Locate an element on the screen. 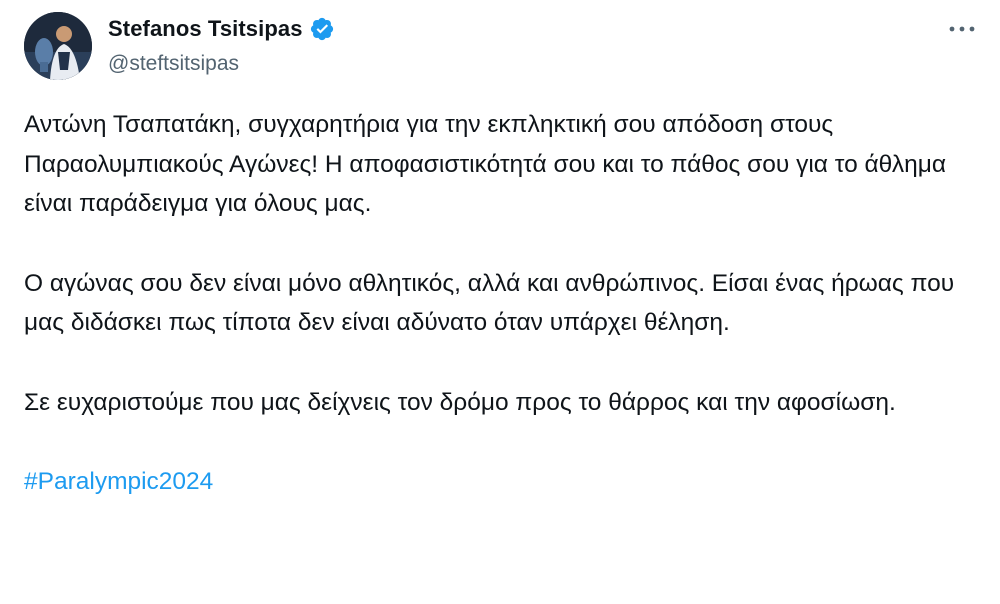  author-name-row: Stefanos Tsitsipas is located at coordinates (221, 29).